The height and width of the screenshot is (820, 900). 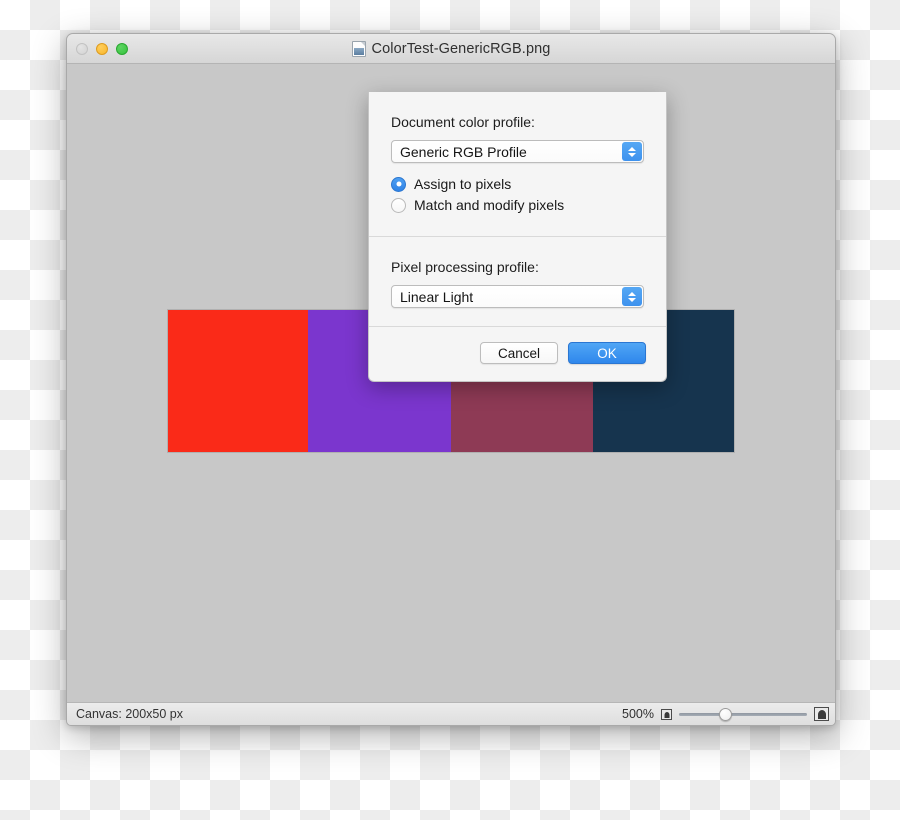 I want to click on window-title-group: ColorTest-GenericRGB.png, so click(x=451, y=48).